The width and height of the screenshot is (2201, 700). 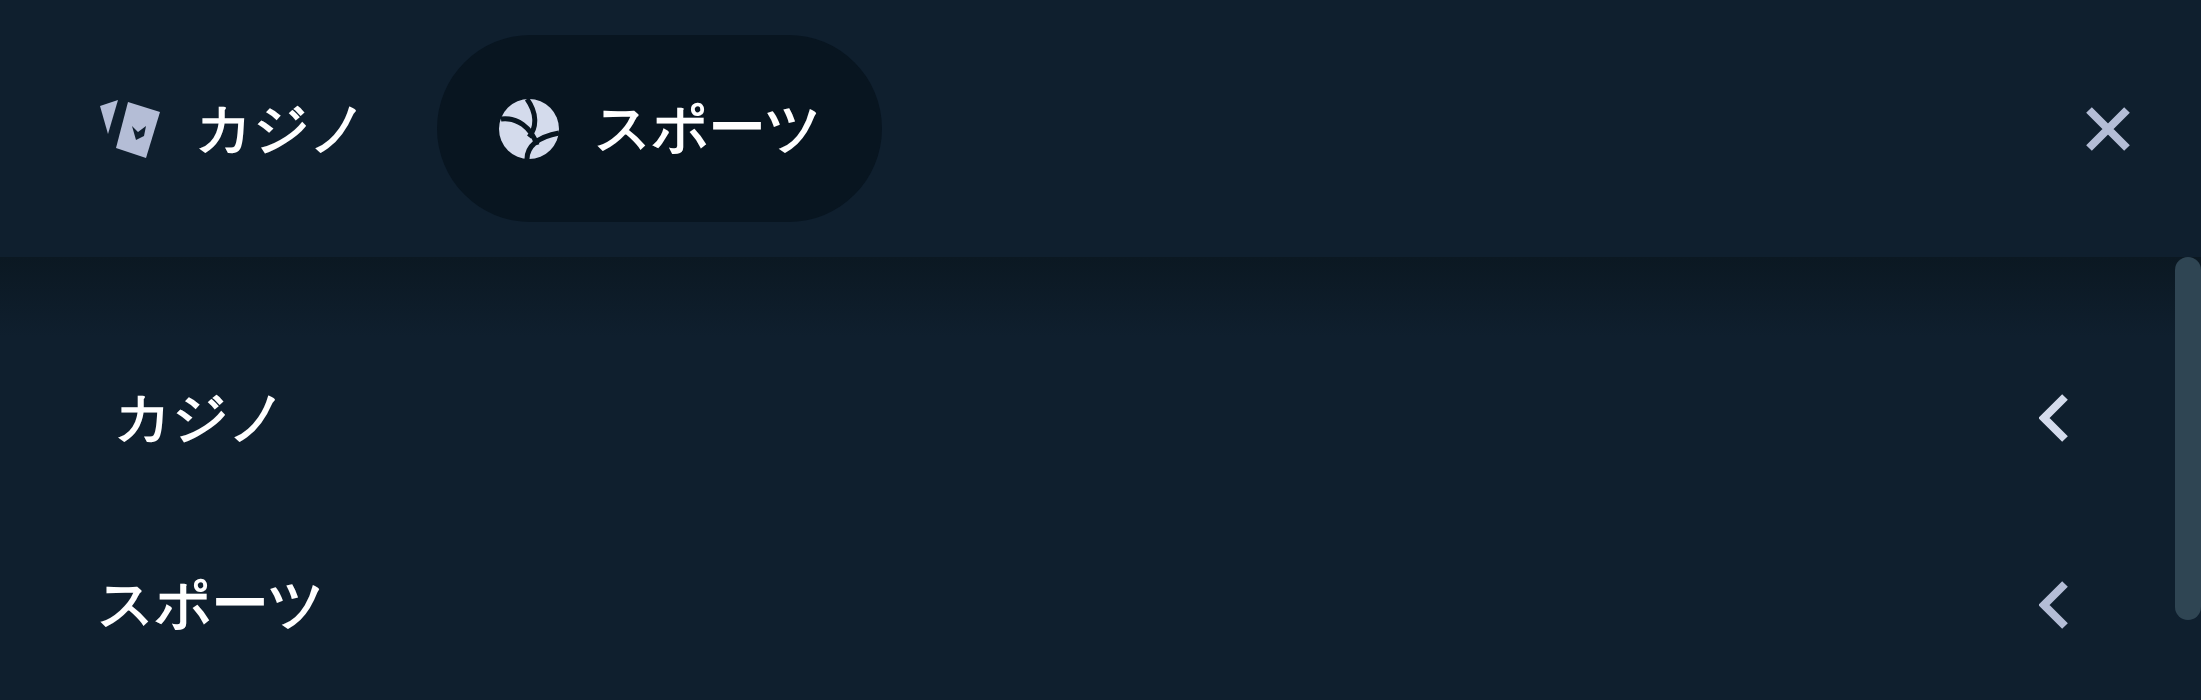 What do you see at coordinates (2188, 438) in the screenshot?
I see `scrollbar-thumb` at bounding box center [2188, 438].